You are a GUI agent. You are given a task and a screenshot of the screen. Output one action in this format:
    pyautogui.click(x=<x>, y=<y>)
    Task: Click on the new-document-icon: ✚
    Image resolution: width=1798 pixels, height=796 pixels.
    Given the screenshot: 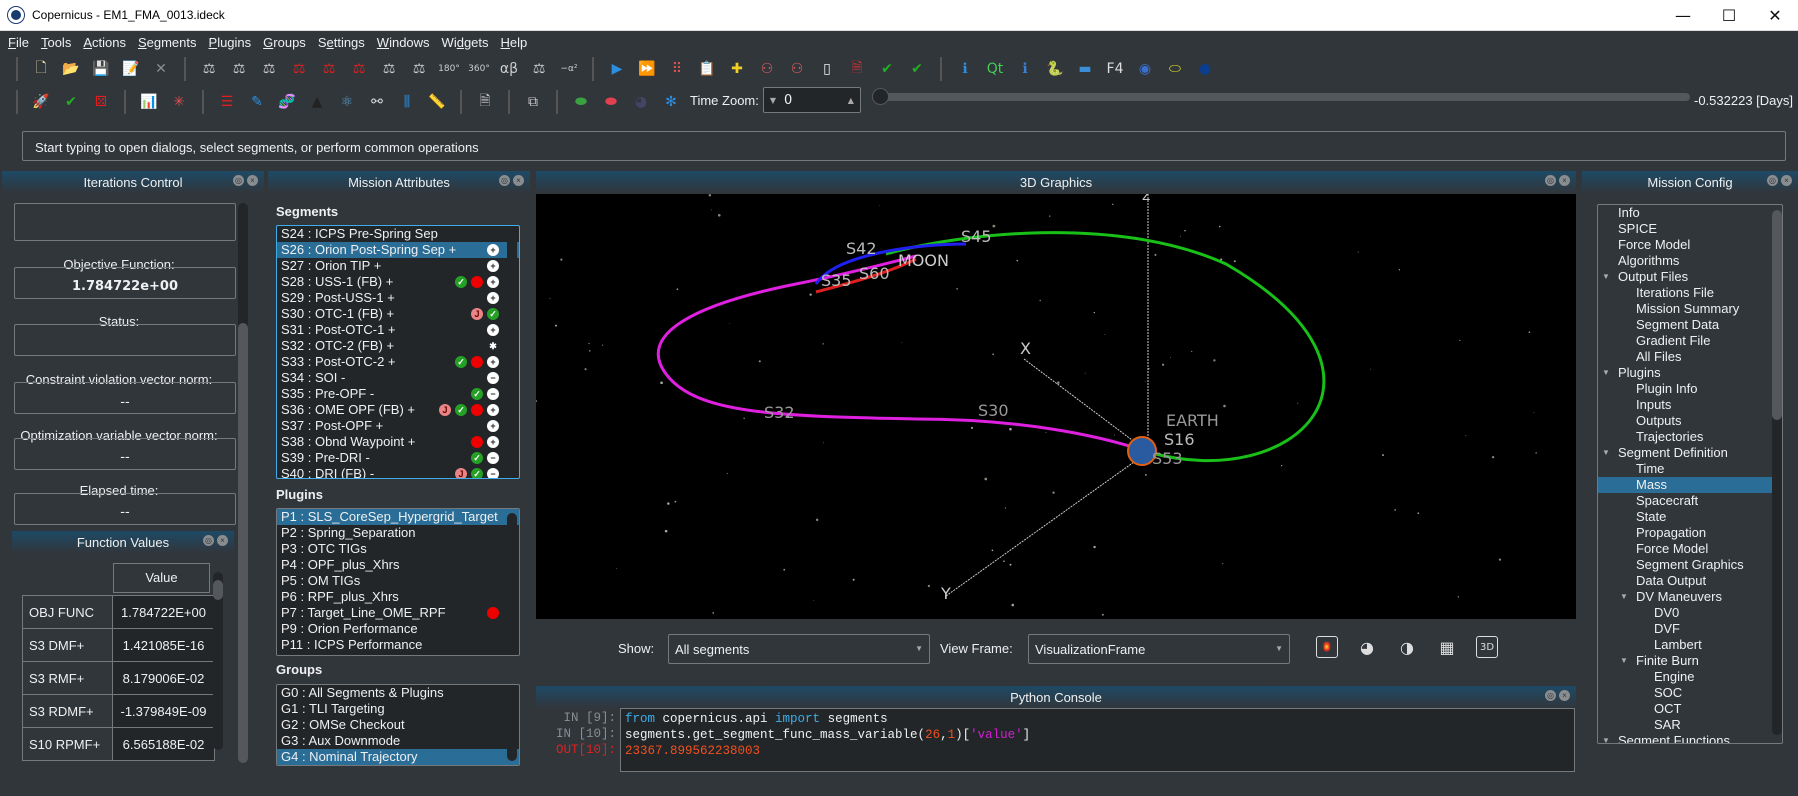 What is the action you would take?
    pyautogui.click(x=737, y=69)
    